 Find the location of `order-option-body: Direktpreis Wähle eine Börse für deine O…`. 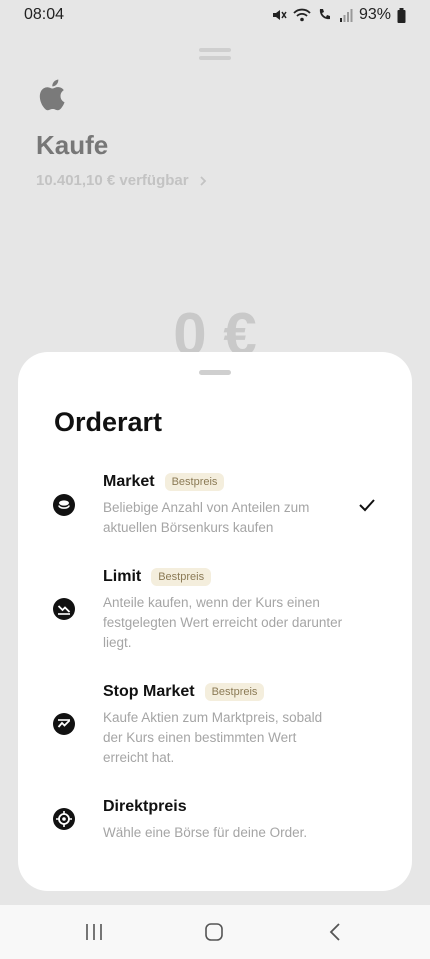

order-option-body: Direktpreis Wähle eine Börse für deine O… is located at coordinates (223, 819).